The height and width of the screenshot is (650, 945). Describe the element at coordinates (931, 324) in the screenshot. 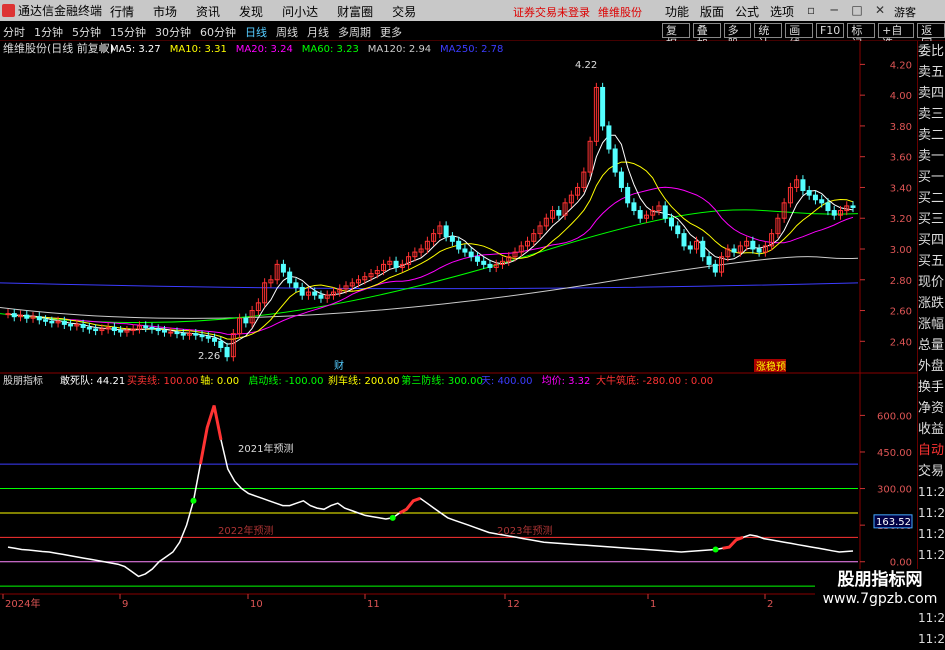

I see `quote-field-label: 涨幅` at that location.